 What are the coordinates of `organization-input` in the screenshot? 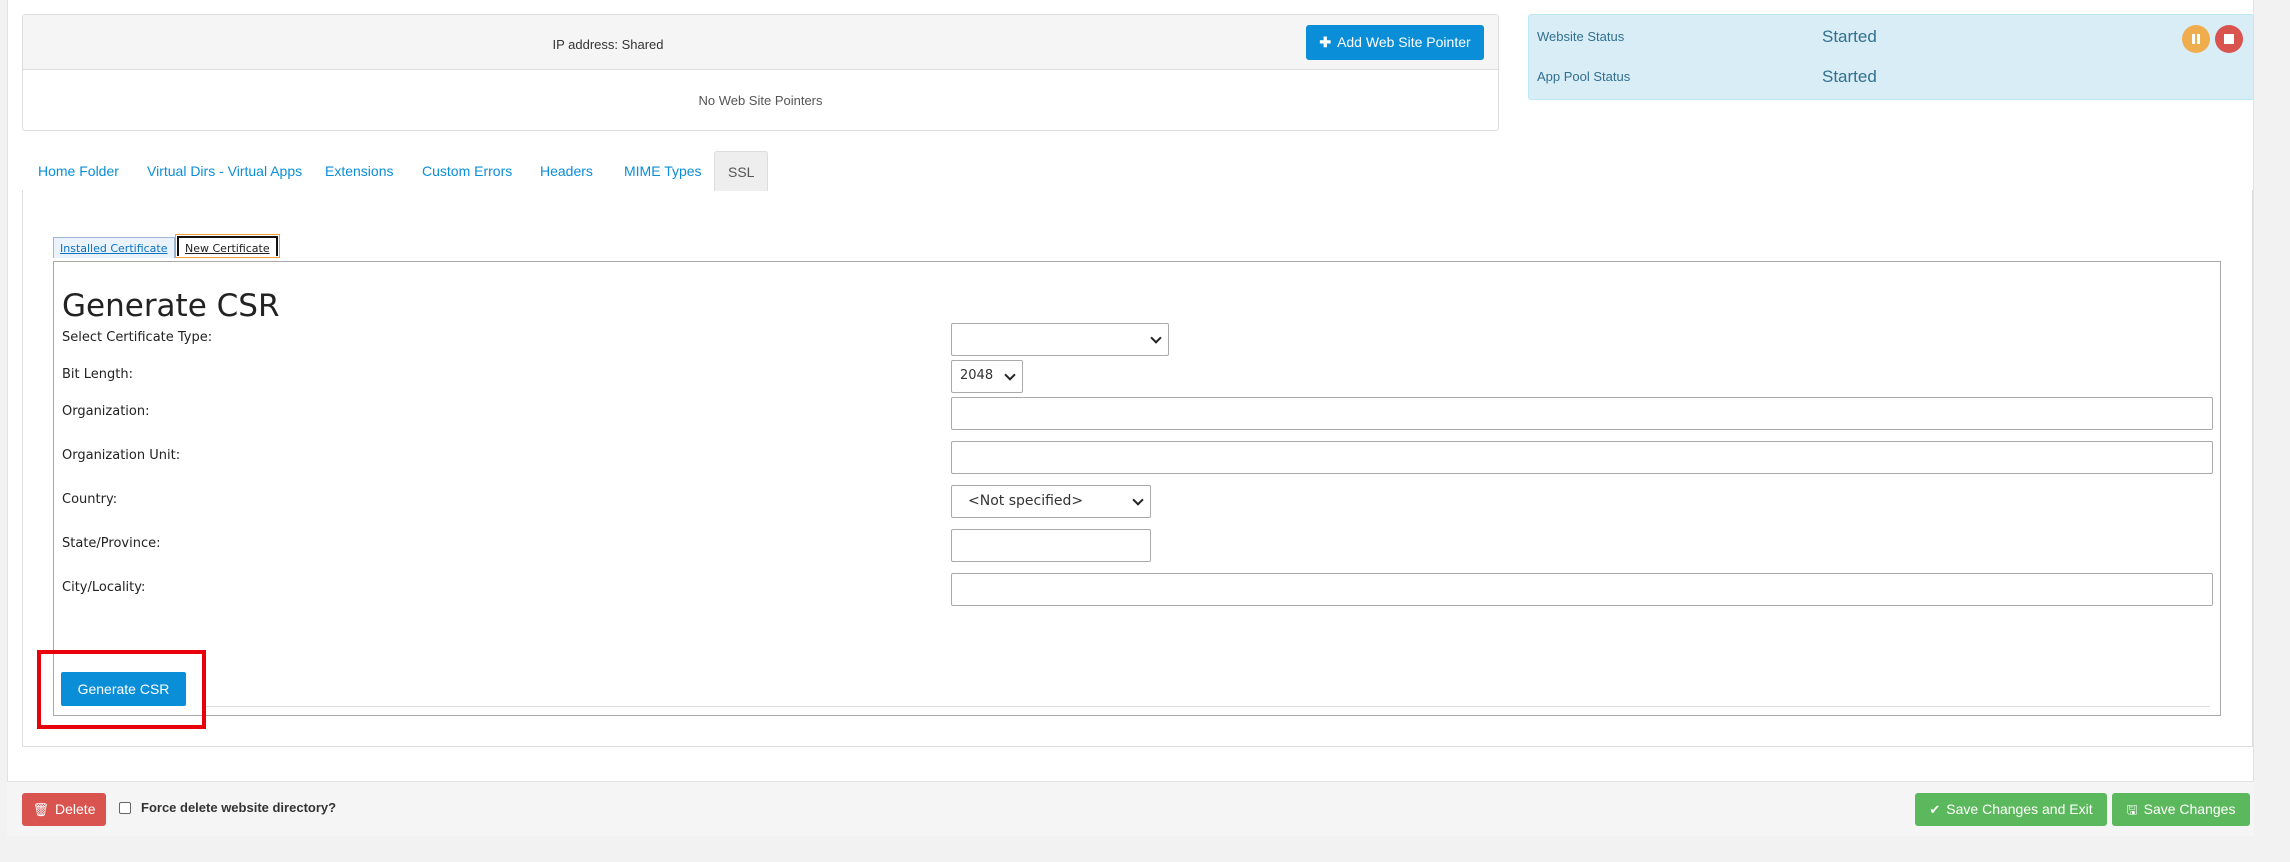 It's located at (1582, 413).